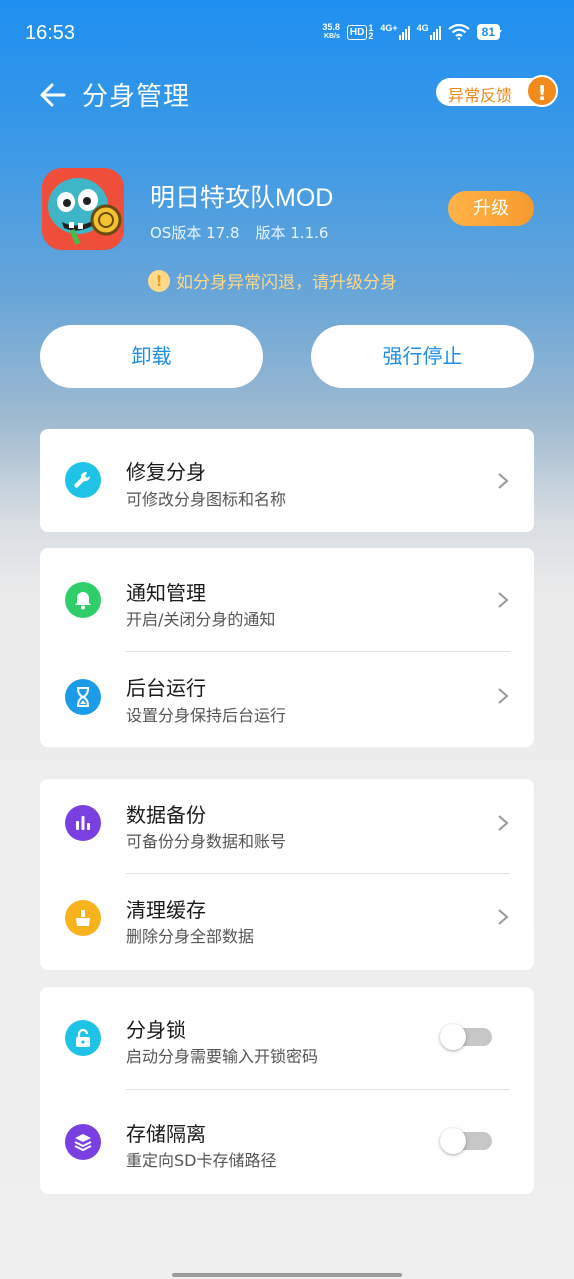  I want to click on app-version-info: OS版本 17.8 版本 1.1.6, so click(239, 232).